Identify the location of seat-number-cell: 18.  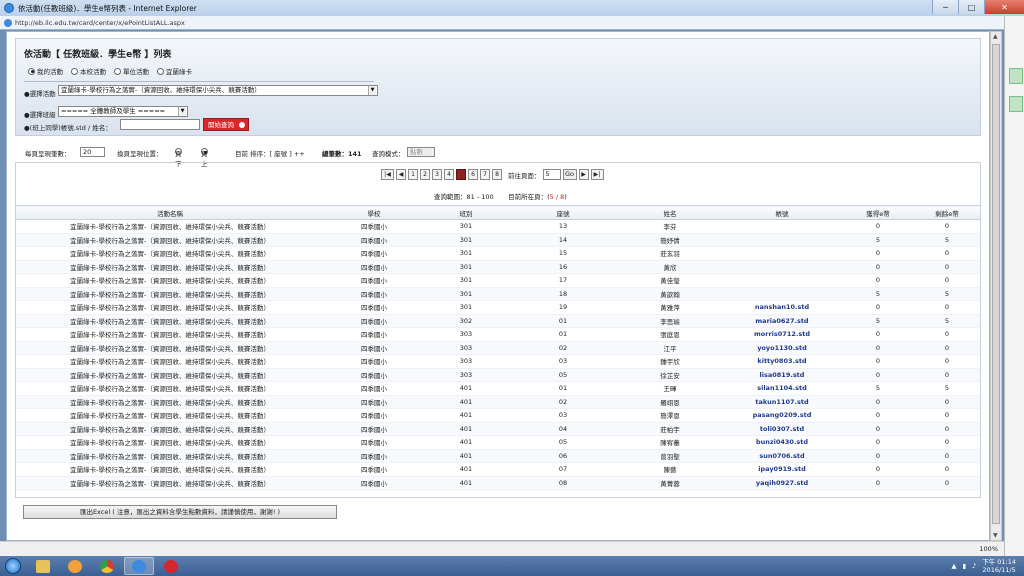
(563, 294).